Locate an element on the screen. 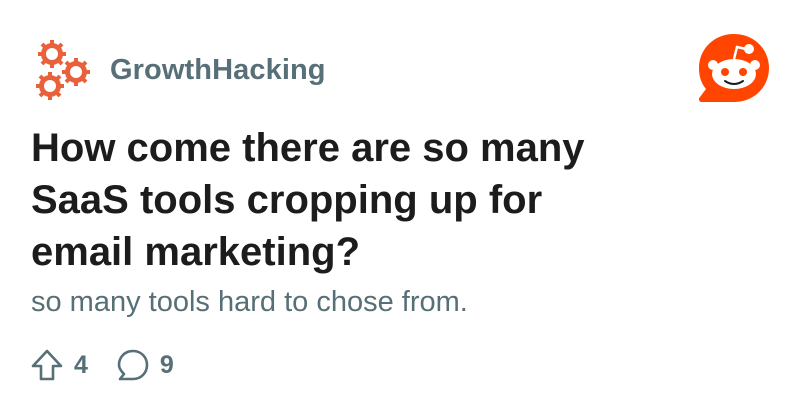 The width and height of the screenshot is (800, 419). upvote-count: 4 is located at coordinates (81, 364).